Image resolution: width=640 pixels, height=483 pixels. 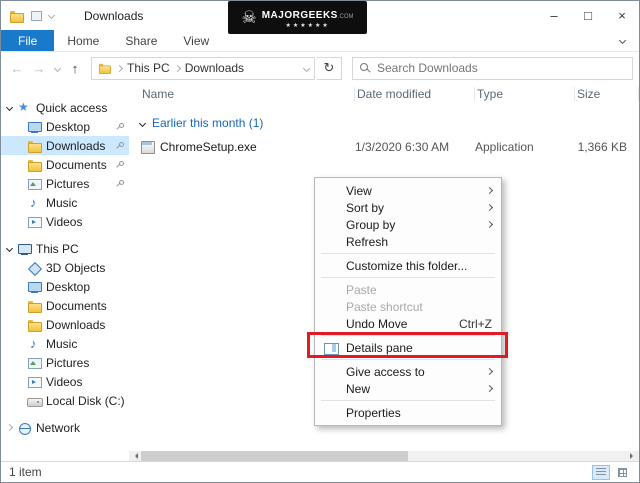 What do you see at coordinates (39, 68) in the screenshot?
I see `forward-button: →` at bounding box center [39, 68].